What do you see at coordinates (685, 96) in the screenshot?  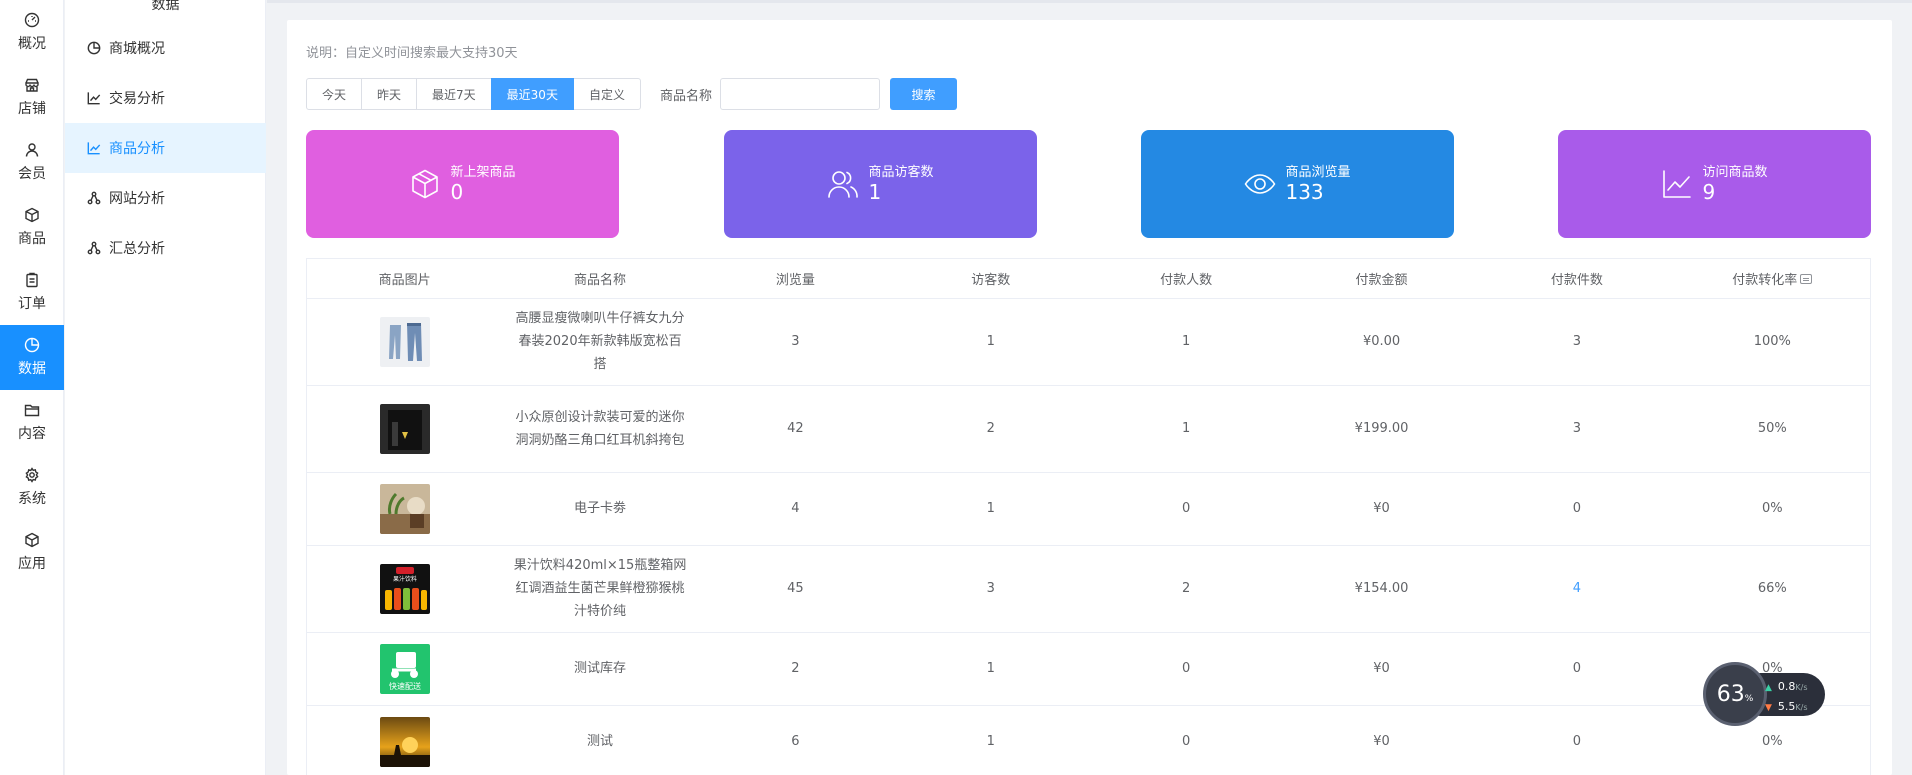 I see `product-name-label: 商品名称` at bounding box center [685, 96].